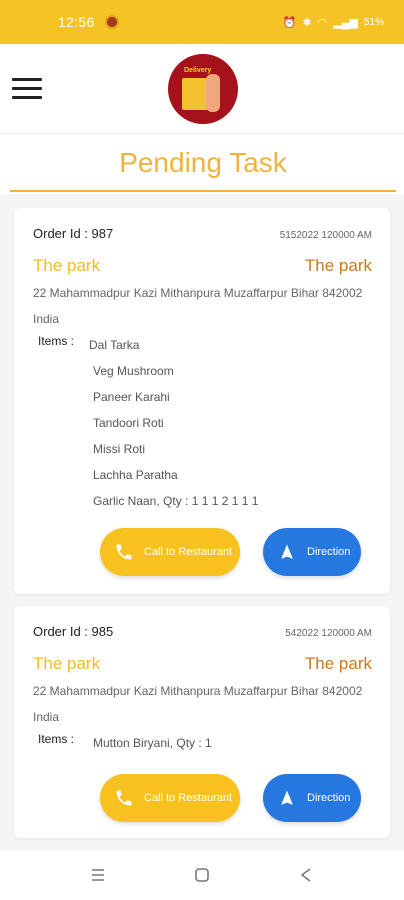 Image resolution: width=404 pixels, height=900 pixels. What do you see at coordinates (325, 235) in the screenshot?
I see `order-time: 5152022 120000 AM` at bounding box center [325, 235].